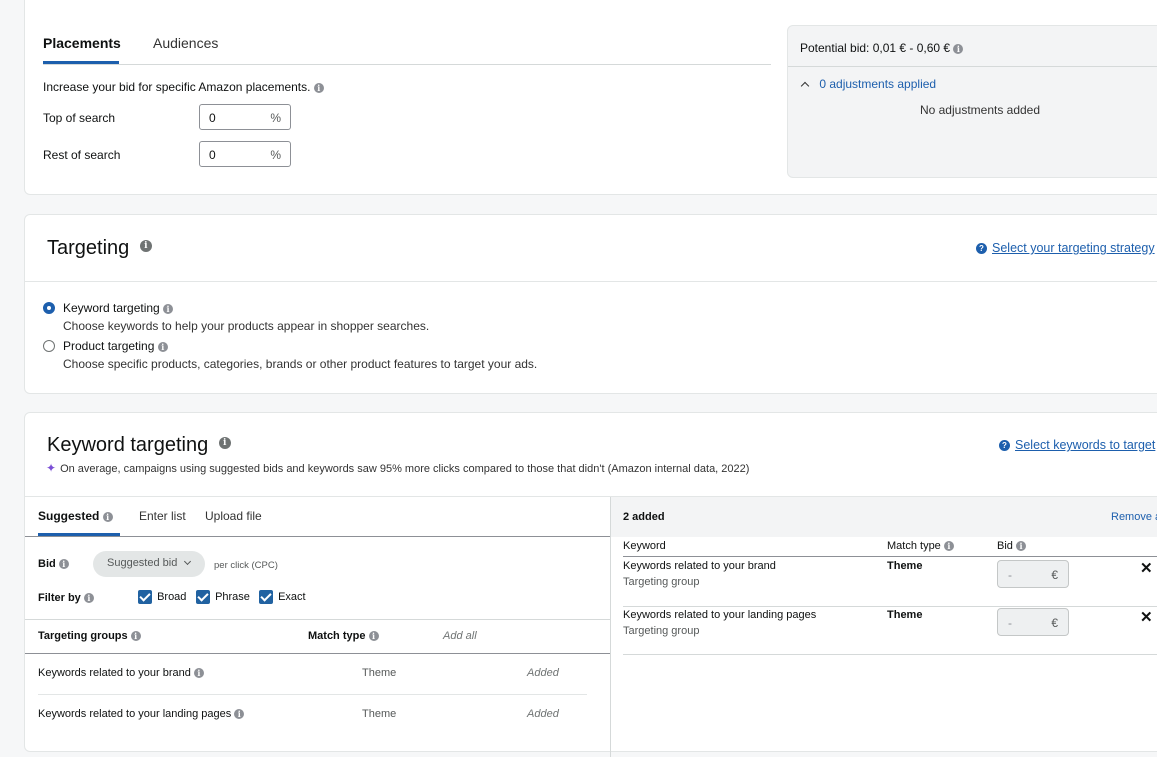  Describe the element at coordinates (145, 597) in the screenshot. I see `broad-checkbox` at that location.